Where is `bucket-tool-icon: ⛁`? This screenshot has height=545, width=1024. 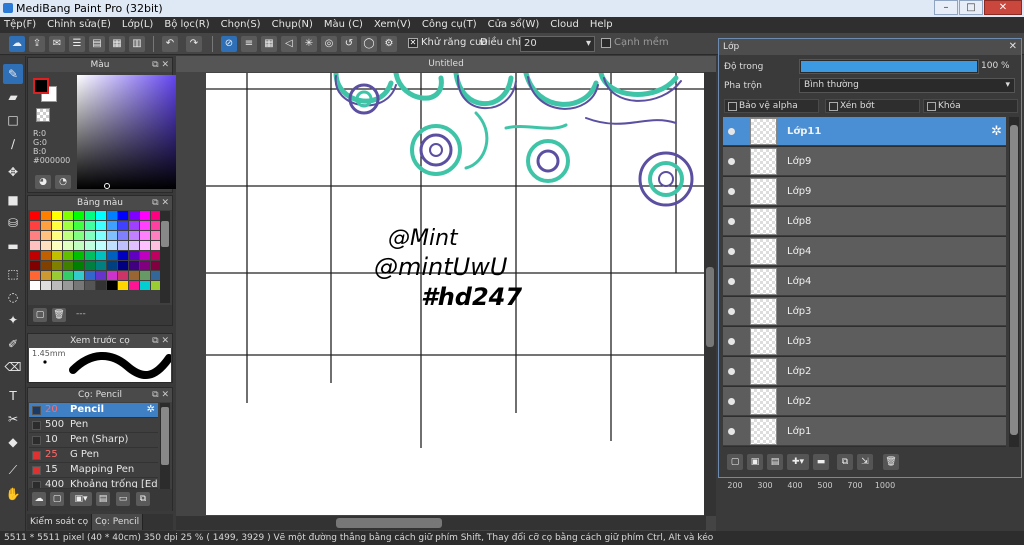 bucket-tool-icon: ⛁ is located at coordinates (13, 223).